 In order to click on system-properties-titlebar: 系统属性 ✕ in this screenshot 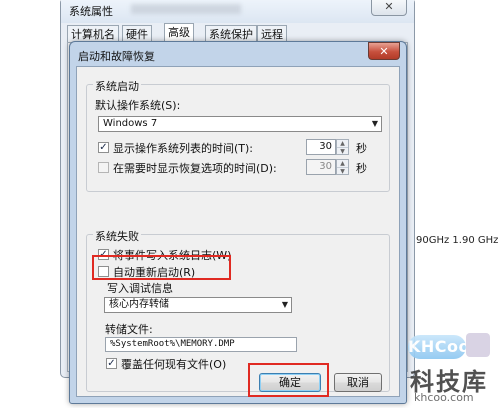, I will do `click(237, 11)`.